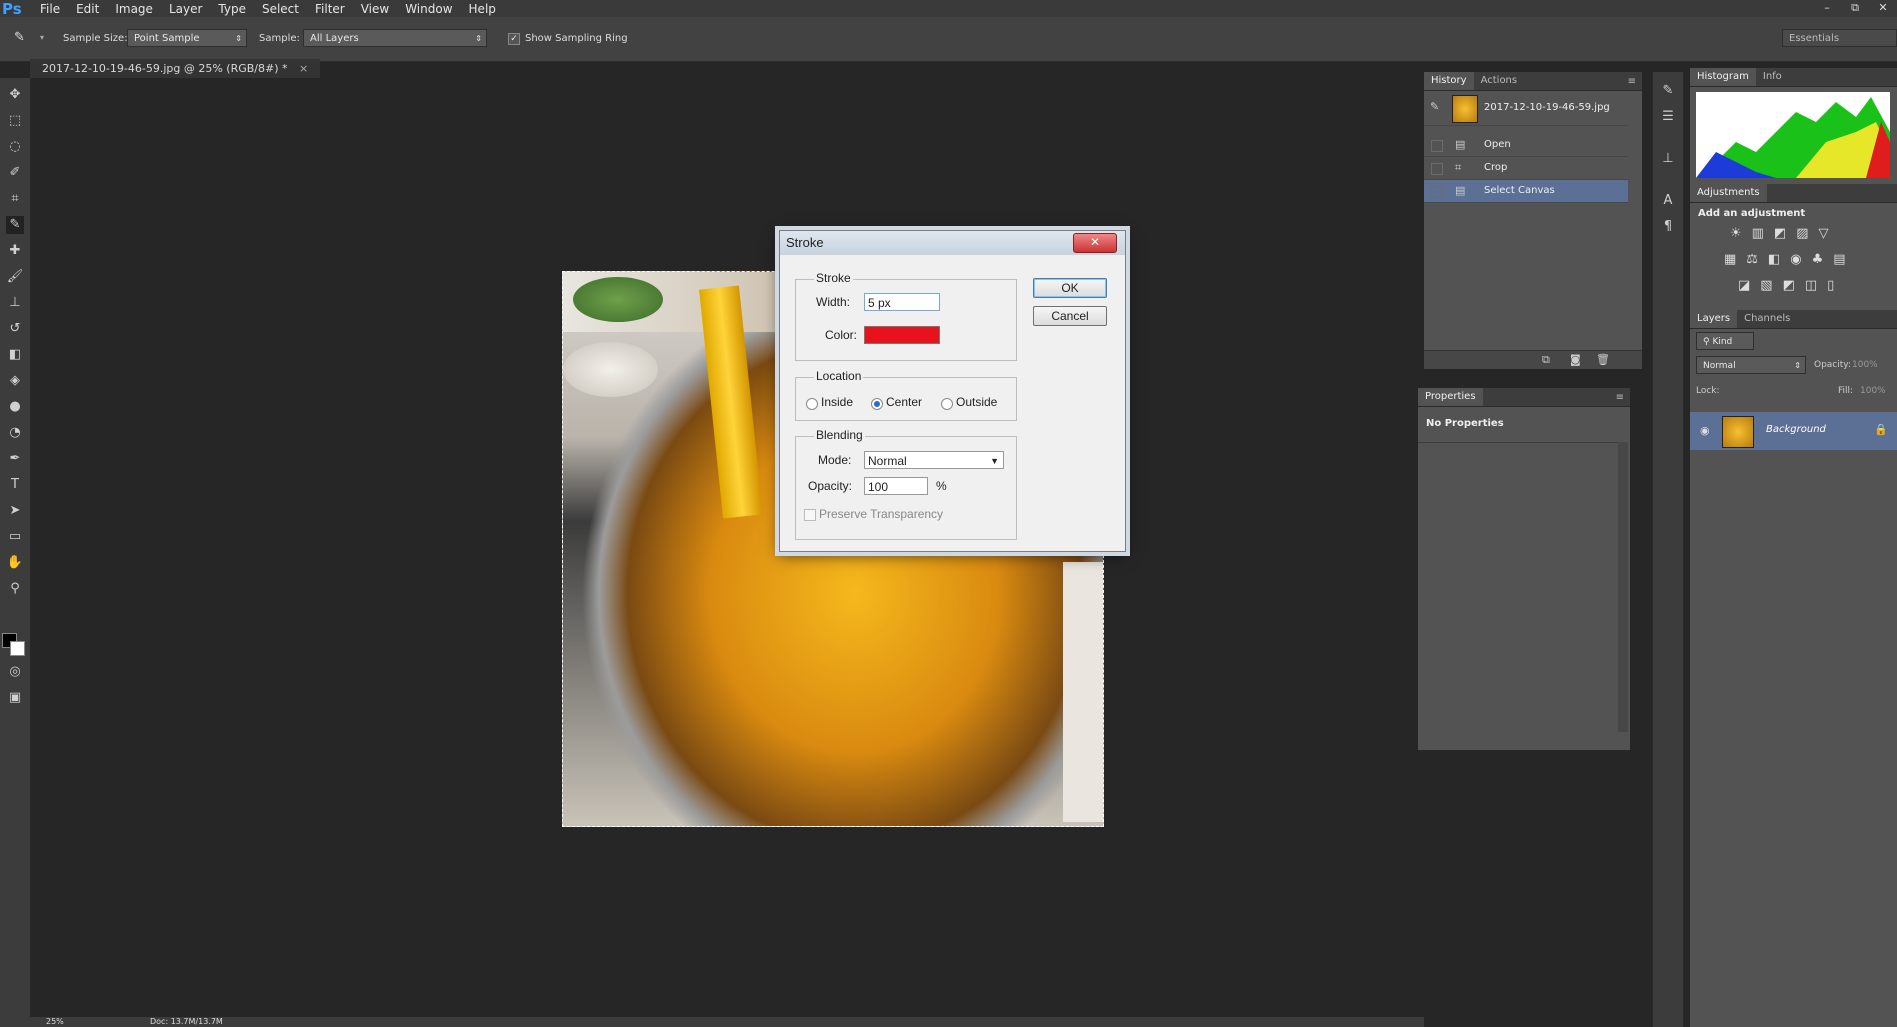 The image size is (1897, 1027). What do you see at coordinates (375, 9) in the screenshot?
I see `menu-view: View` at bounding box center [375, 9].